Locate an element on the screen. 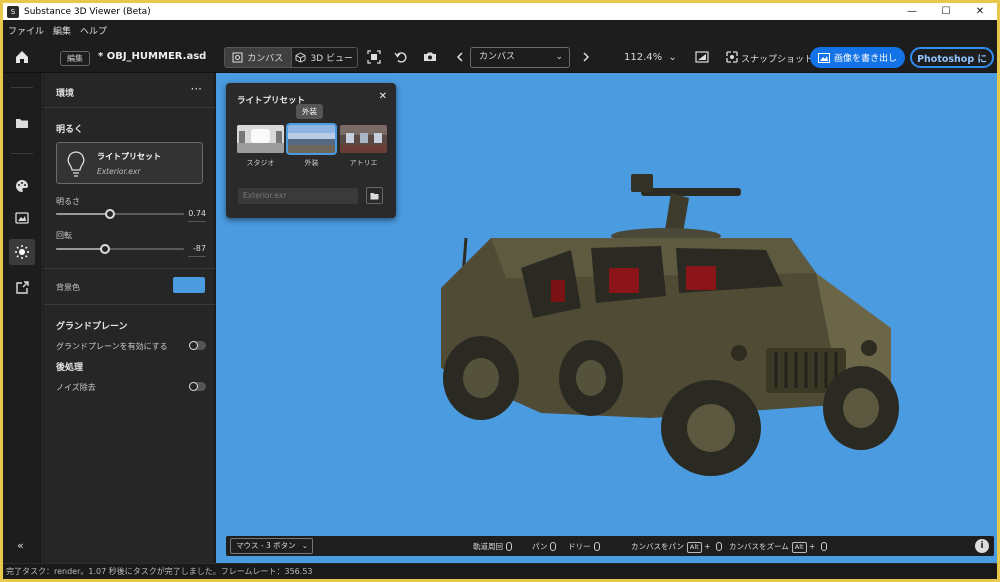 The width and height of the screenshot is (1000, 582). tab-canvas: カンバス is located at coordinates (258, 57).